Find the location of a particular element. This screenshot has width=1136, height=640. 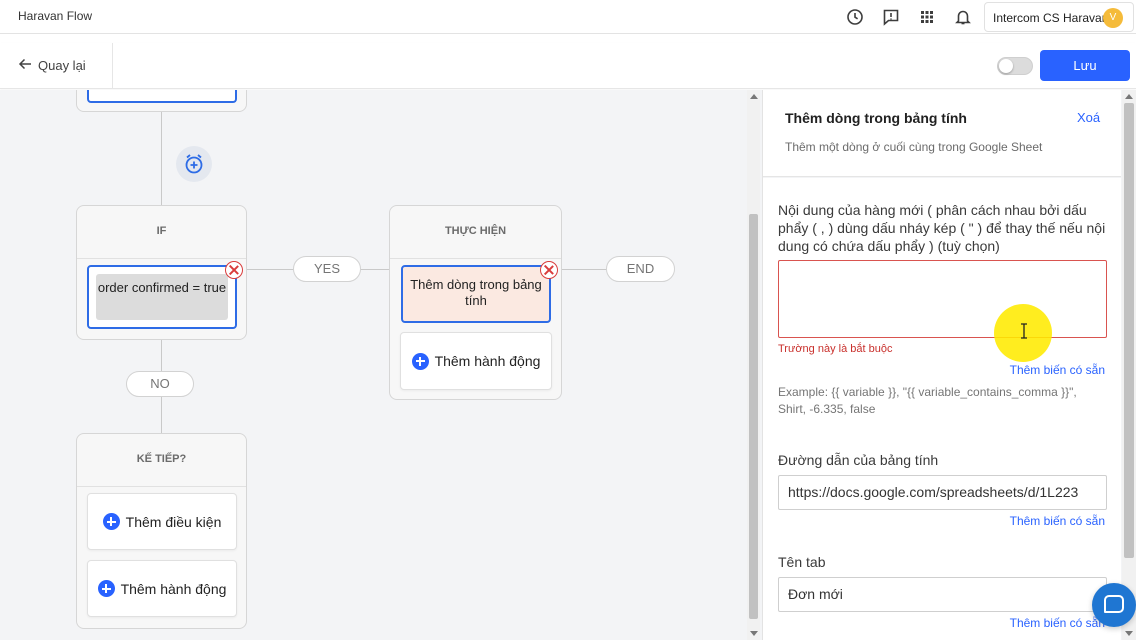

flow-active-toggle is located at coordinates (1015, 66).